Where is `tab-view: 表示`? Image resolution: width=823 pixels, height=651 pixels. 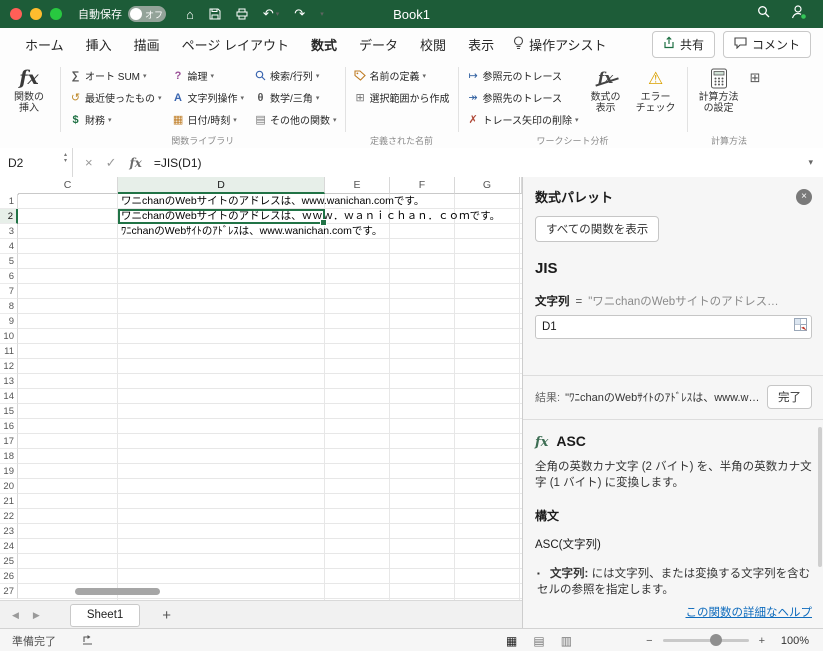
tab-view: 表示 is located at coordinates (481, 44).